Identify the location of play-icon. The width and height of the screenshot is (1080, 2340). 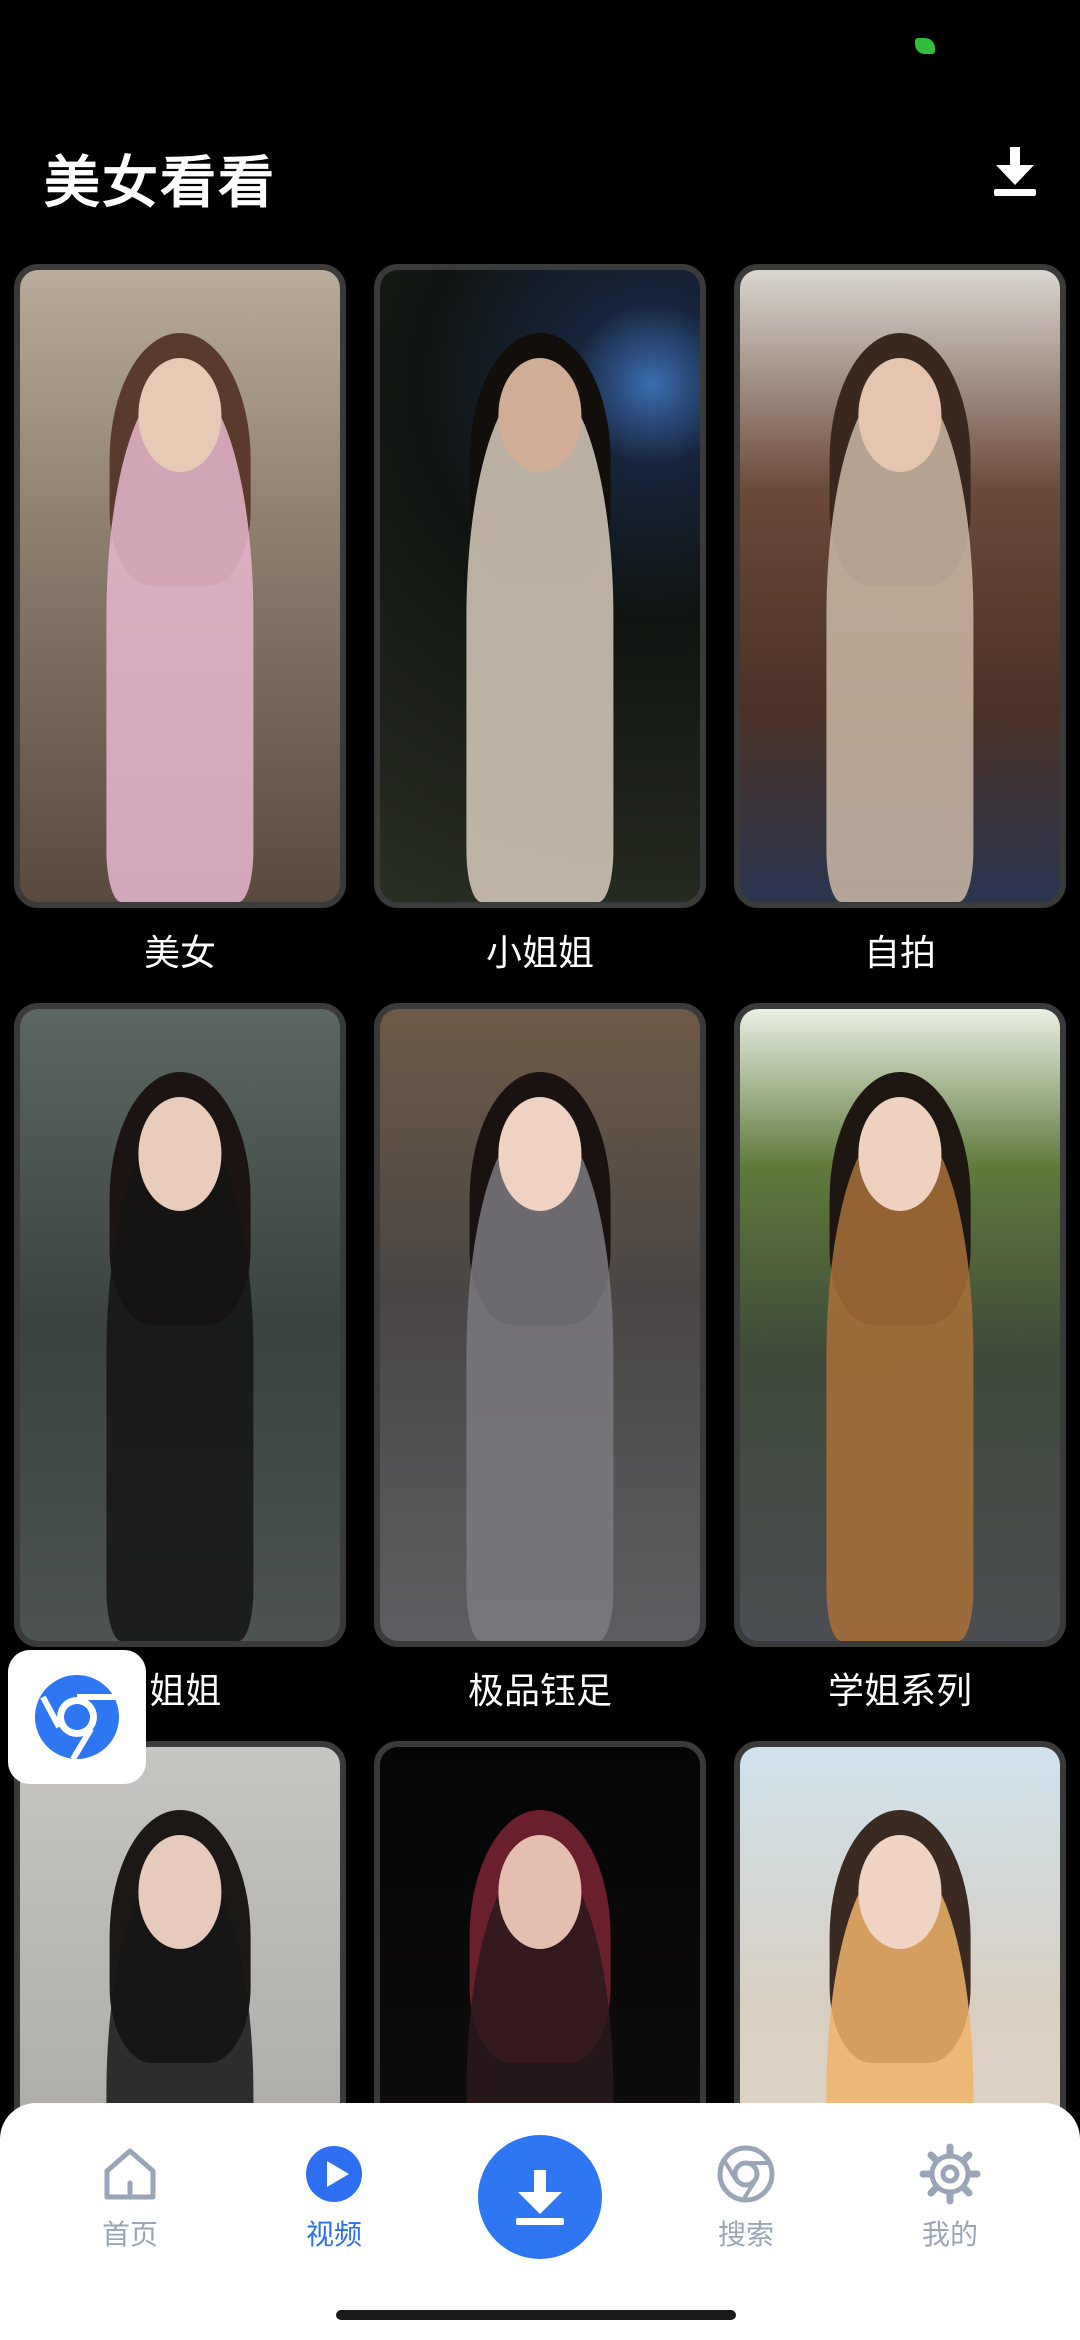
(334, 2174).